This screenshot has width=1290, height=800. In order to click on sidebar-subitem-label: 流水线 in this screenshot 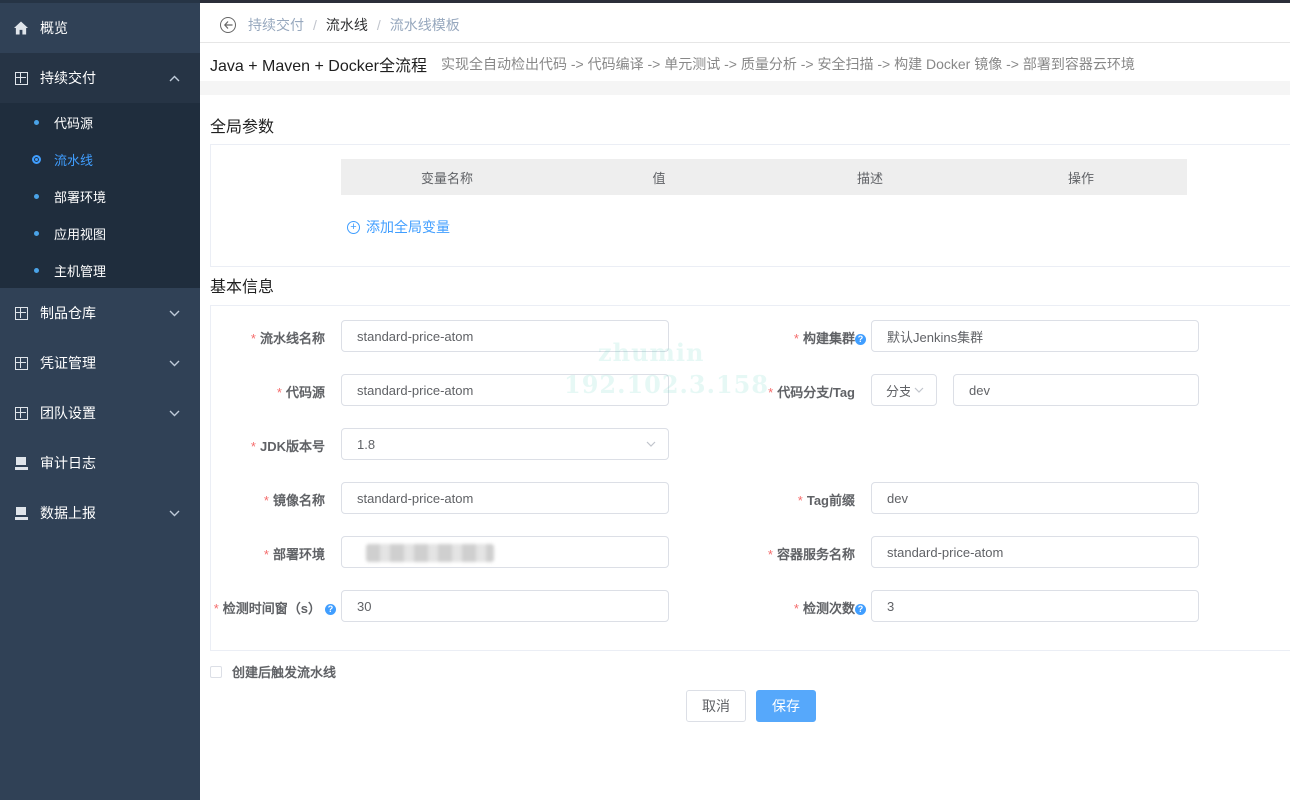, I will do `click(74, 160)`.